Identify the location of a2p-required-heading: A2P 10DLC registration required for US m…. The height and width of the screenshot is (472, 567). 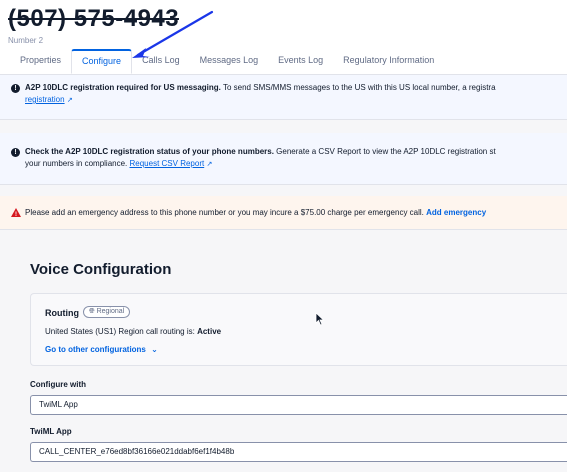
(123, 87).